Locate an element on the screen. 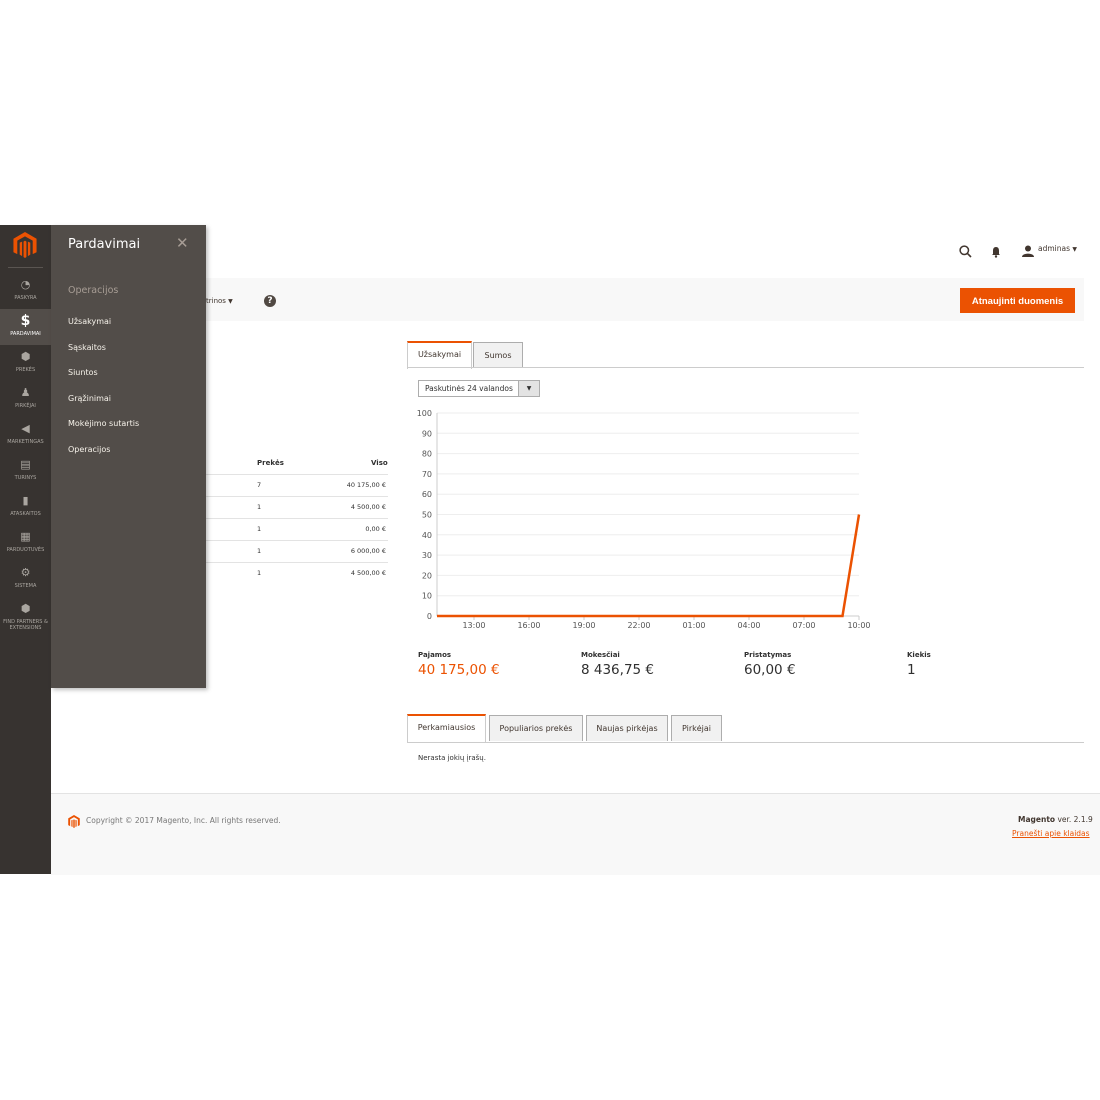  nav-item-2: $ PARDAVIMAI is located at coordinates (25, 327).